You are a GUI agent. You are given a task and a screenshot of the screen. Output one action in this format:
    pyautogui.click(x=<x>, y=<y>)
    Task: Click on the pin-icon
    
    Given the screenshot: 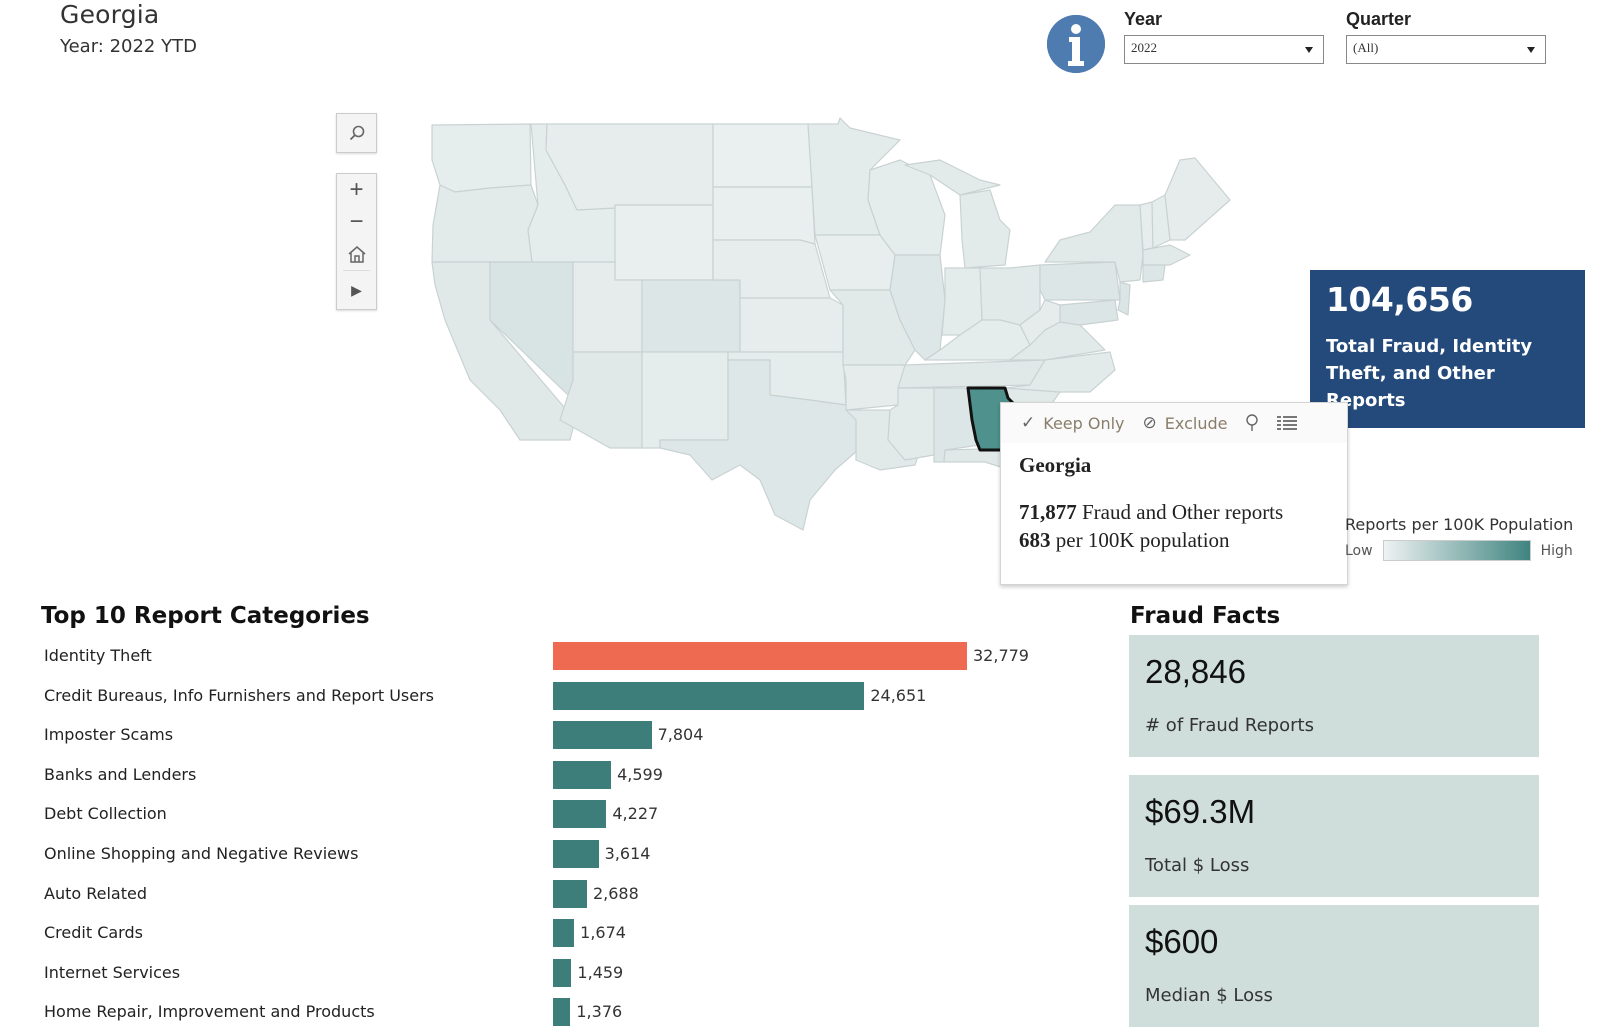 What is the action you would take?
    pyautogui.click(x=1252, y=422)
    